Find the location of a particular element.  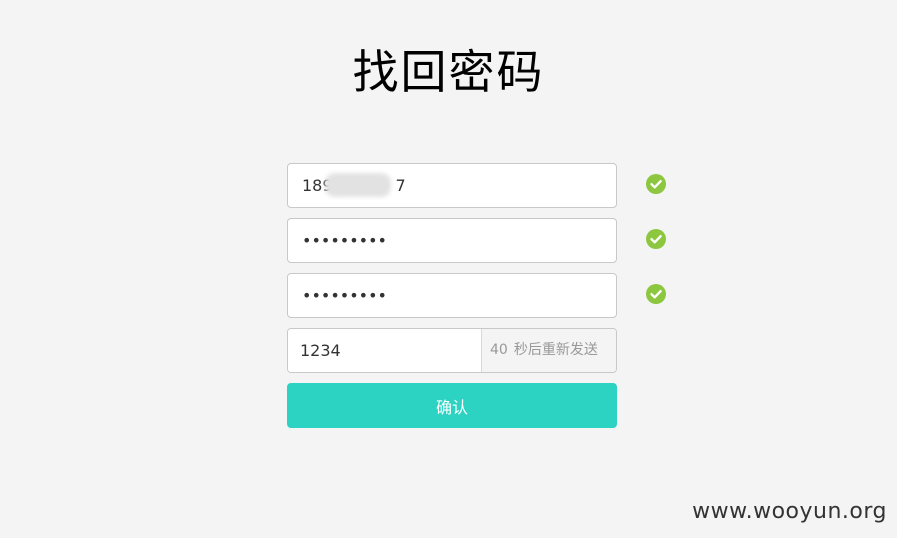

password-input is located at coordinates (452, 240).